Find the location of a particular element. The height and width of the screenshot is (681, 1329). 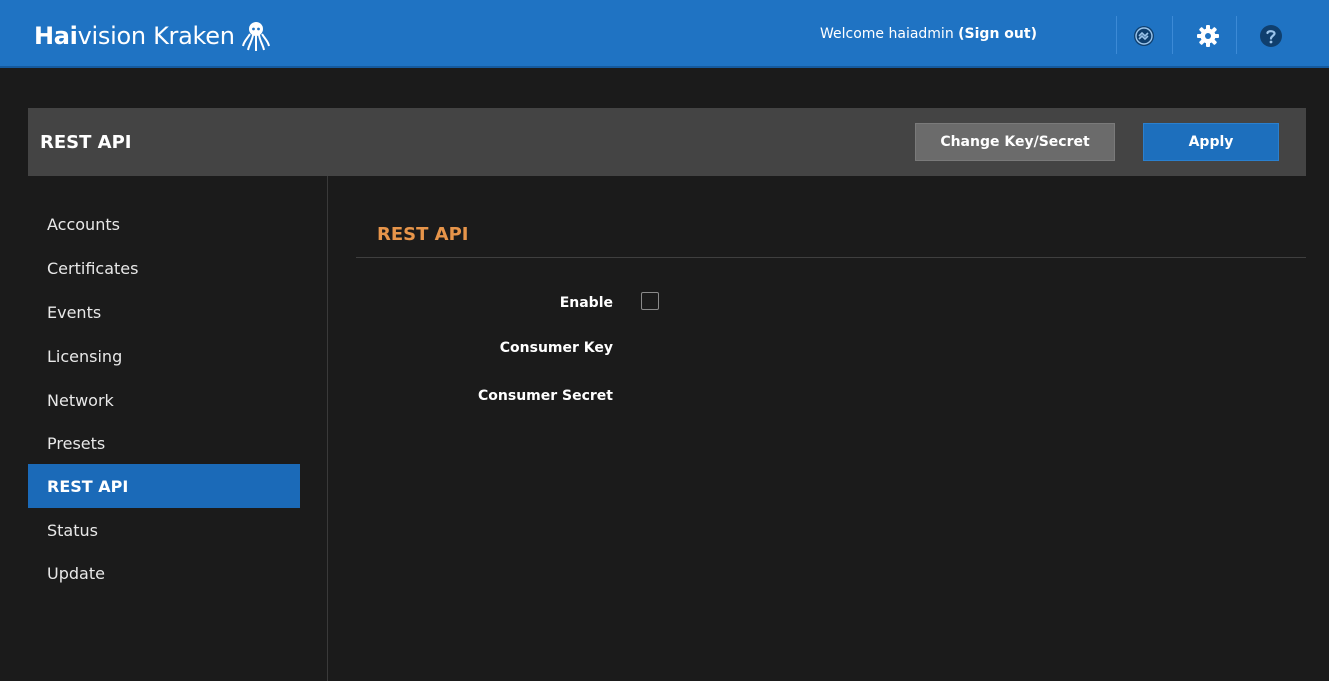

sidebar-item-accounts: Accounts is located at coordinates (164, 224).